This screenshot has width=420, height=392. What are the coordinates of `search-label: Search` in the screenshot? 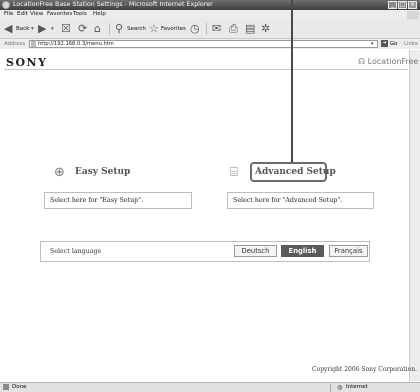 It's located at (136, 29).